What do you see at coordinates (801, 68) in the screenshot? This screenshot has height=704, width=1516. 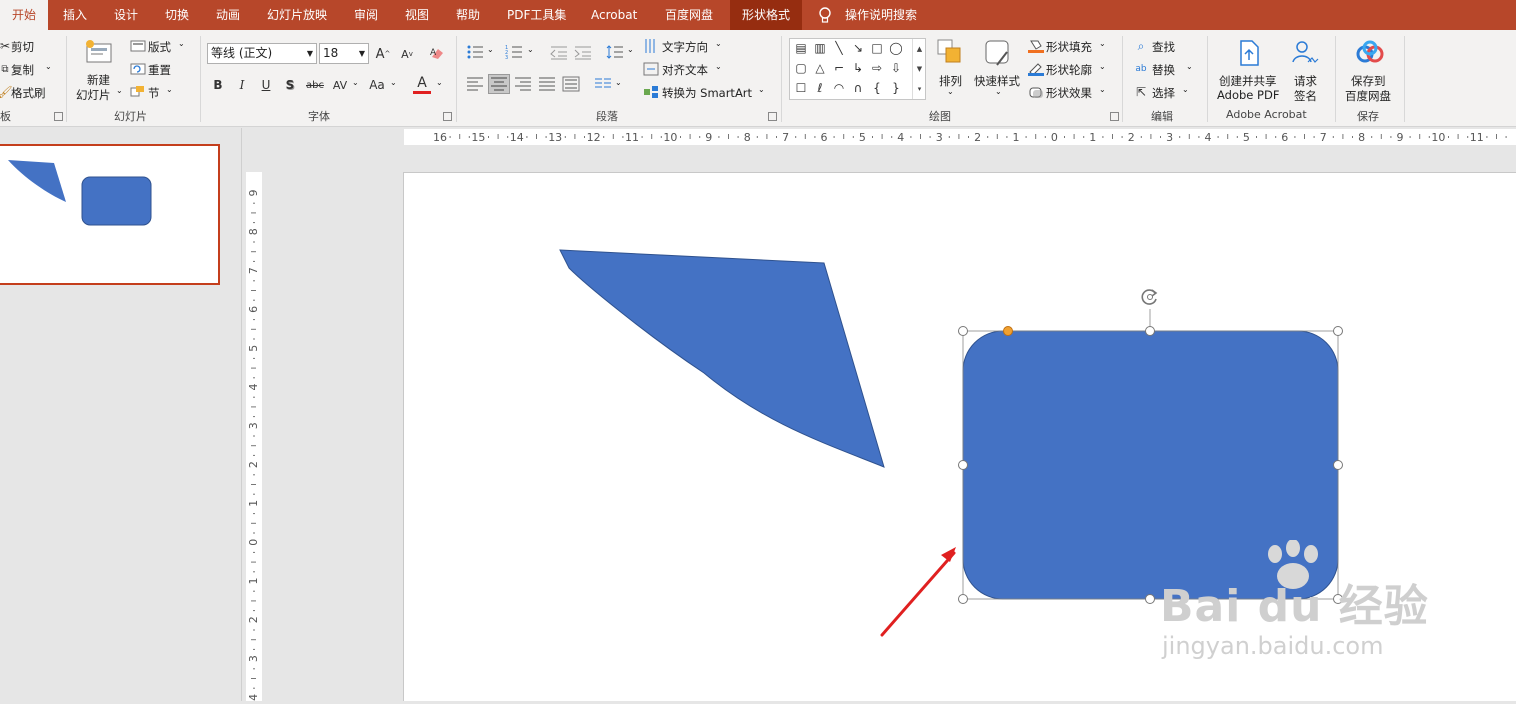 I see `shape-rounded-rect-icon: ▢` at bounding box center [801, 68].